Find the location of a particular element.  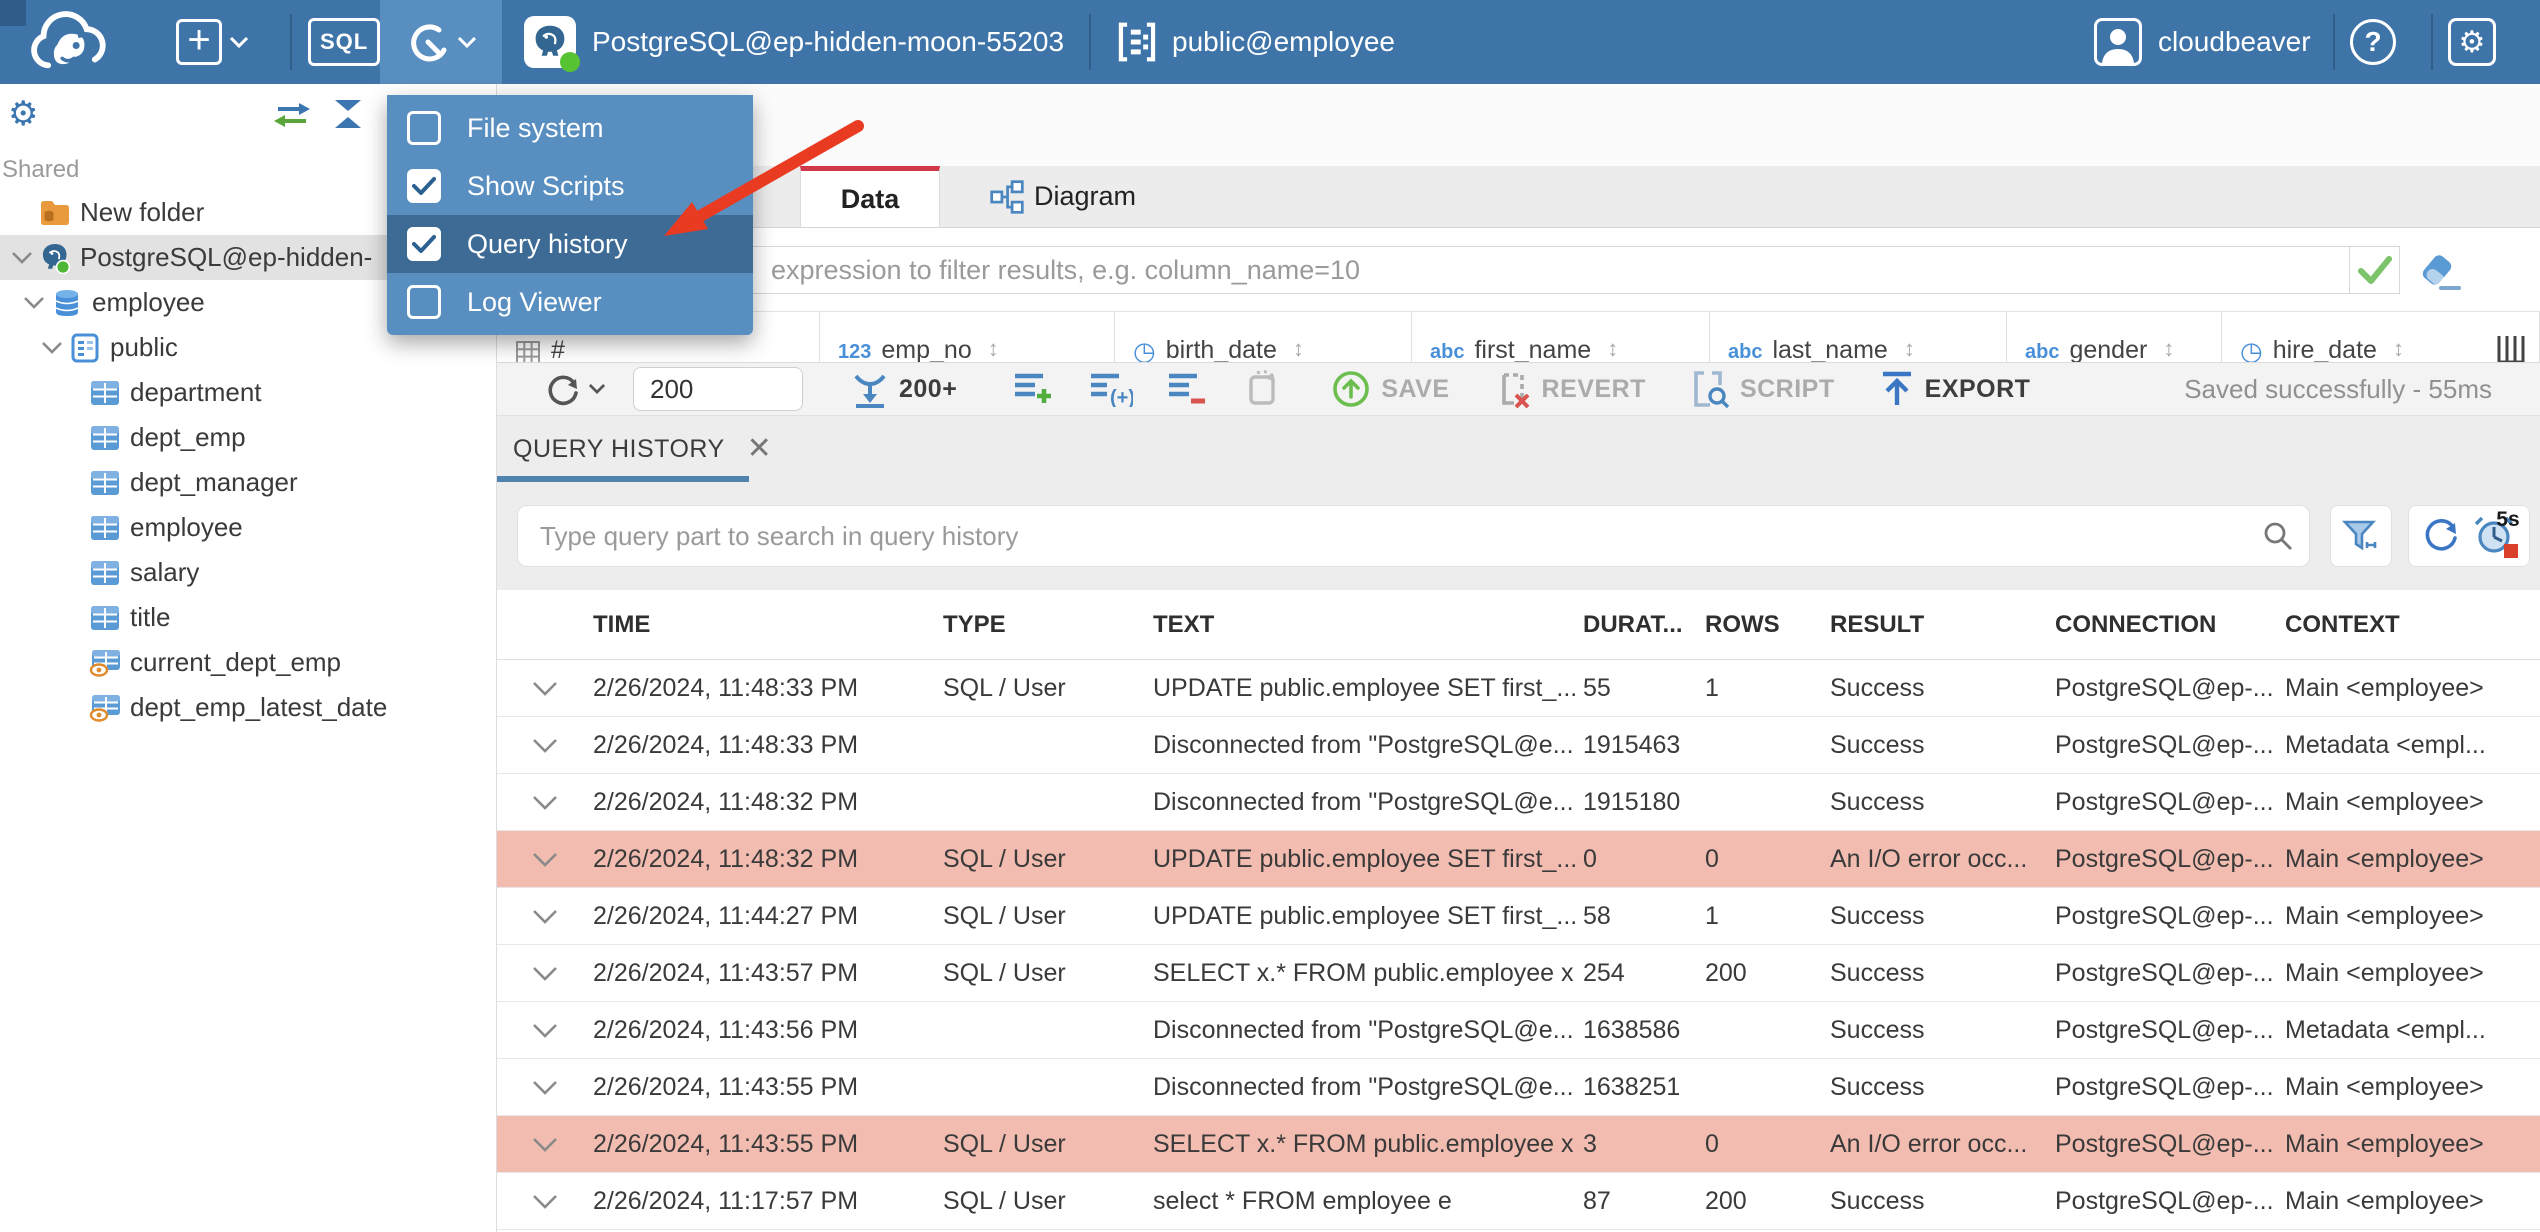

export-button: EXPORT is located at coordinates (1955, 389).